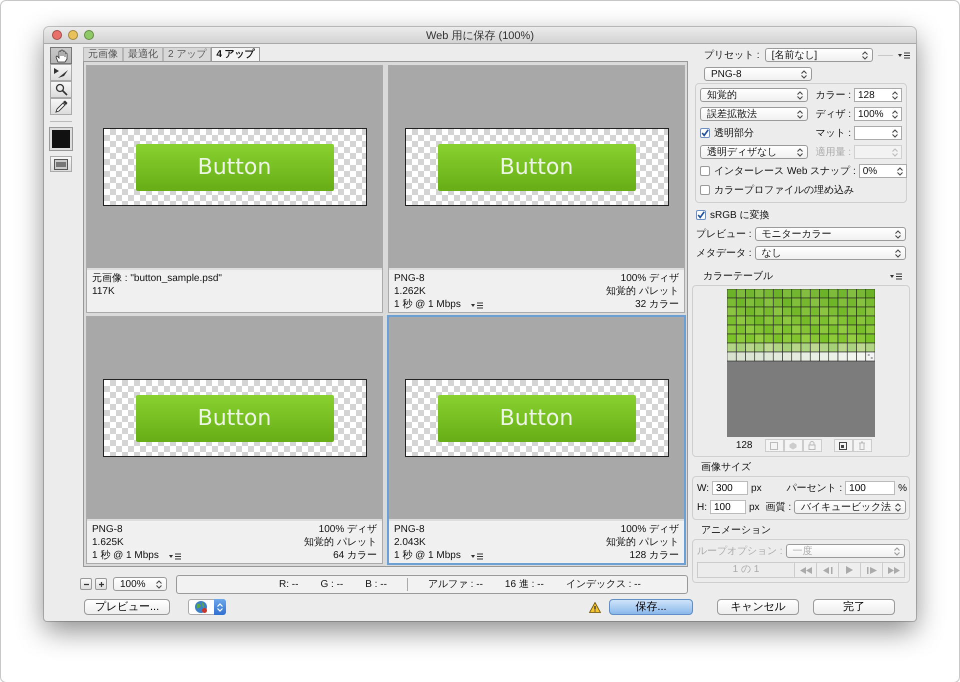 Image resolution: width=960 pixels, height=682 pixels. I want to click on pane-info-text: 知覚的 パレット, so click(642, 542).